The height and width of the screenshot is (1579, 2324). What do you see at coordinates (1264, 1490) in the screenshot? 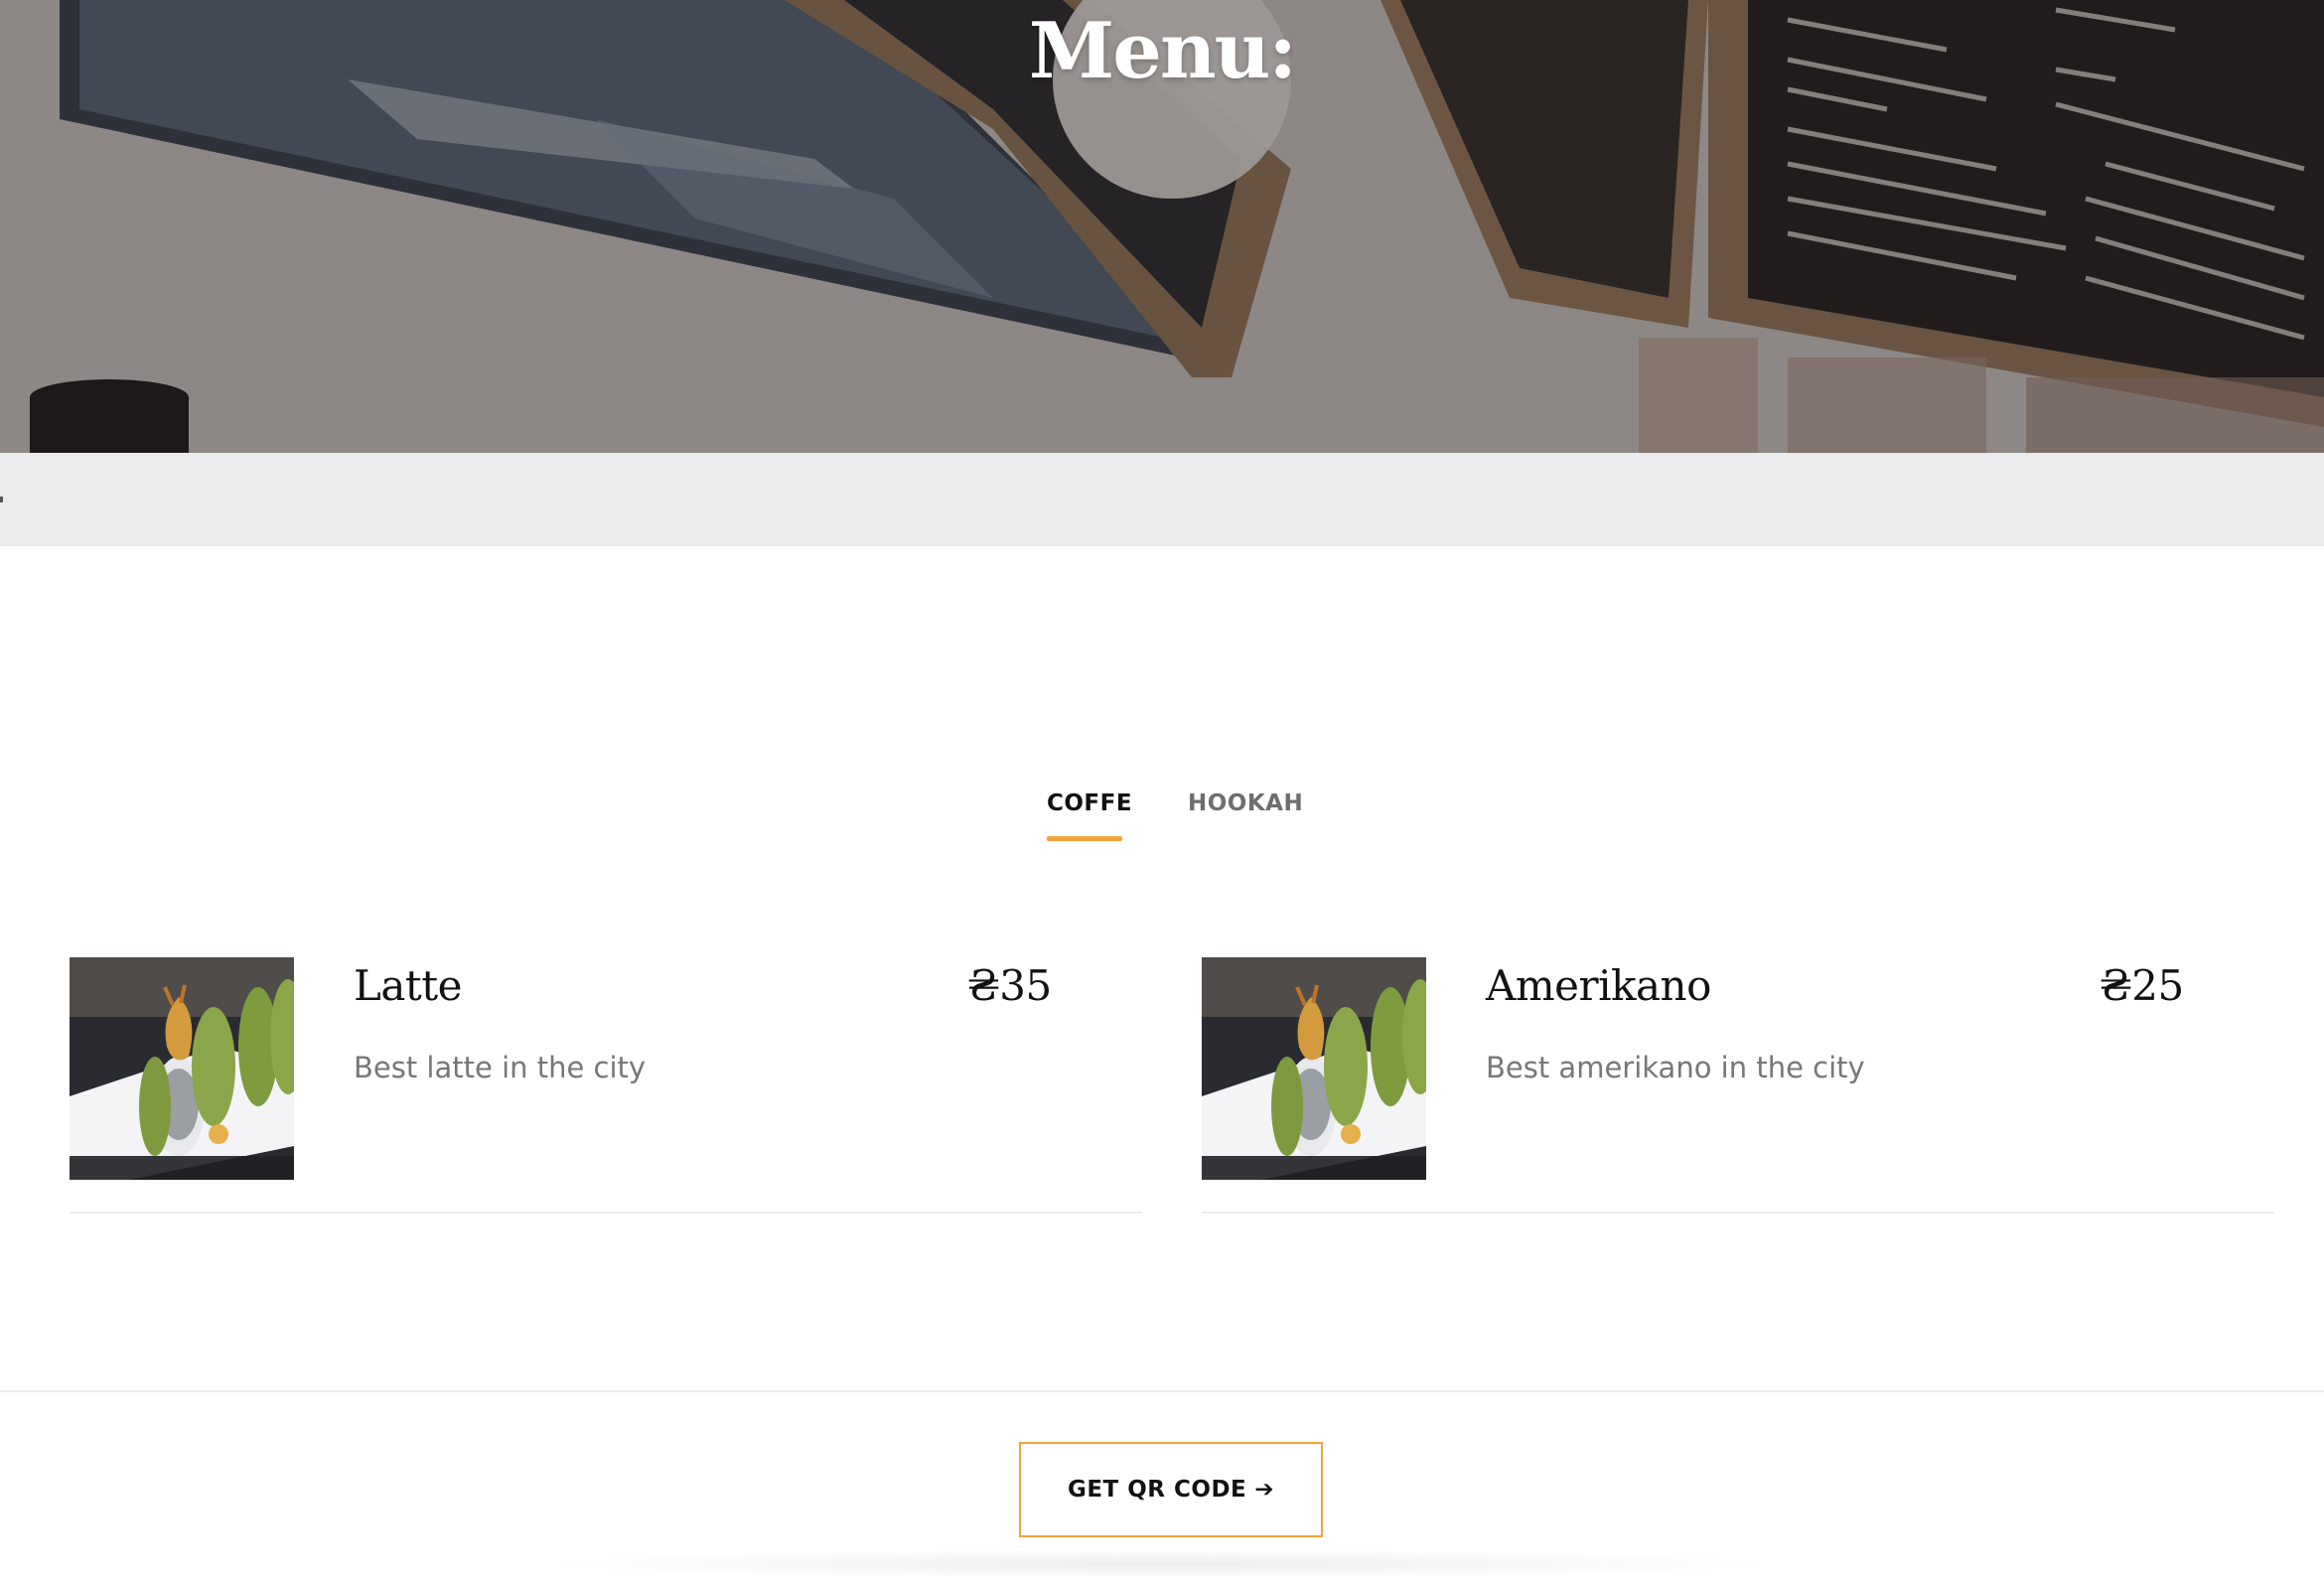
I see `arrow-right-icon: ➔` at bounding box center [1264, 1490].